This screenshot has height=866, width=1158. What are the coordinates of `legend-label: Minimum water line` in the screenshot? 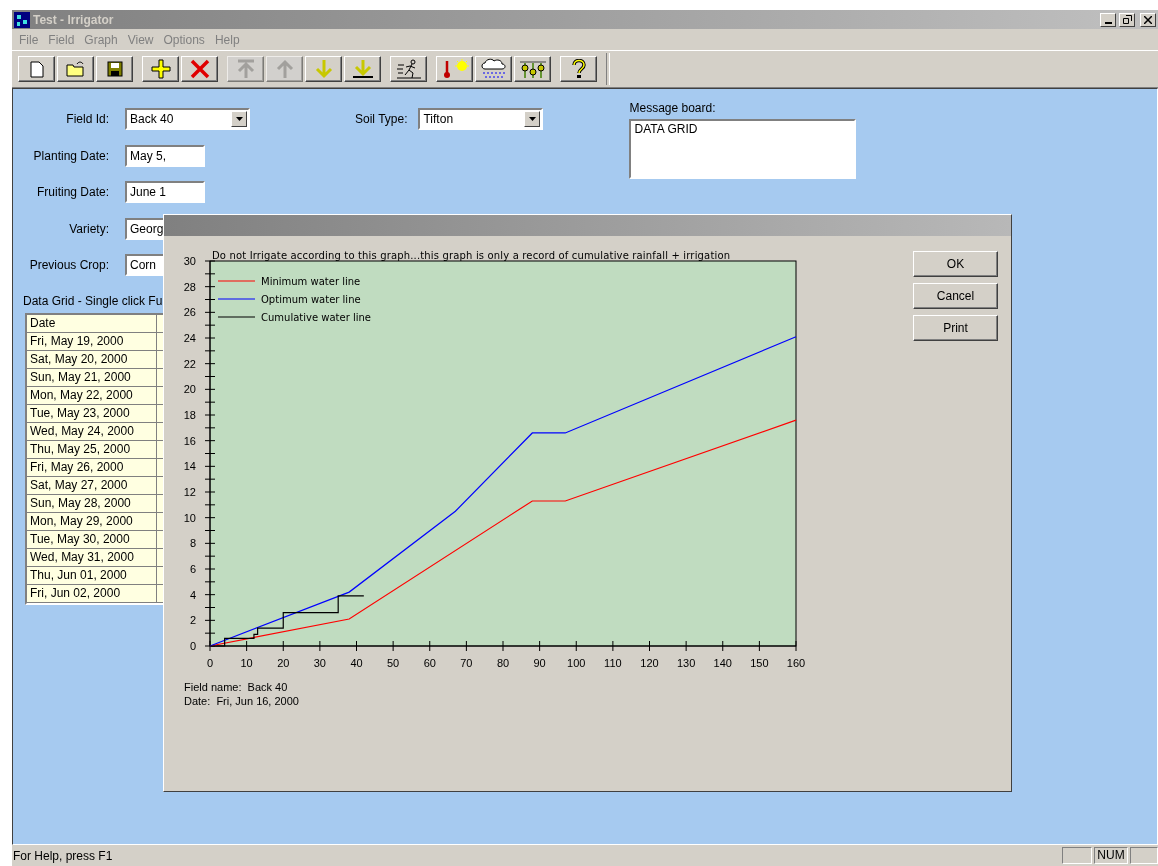 It's located at (311, 281).